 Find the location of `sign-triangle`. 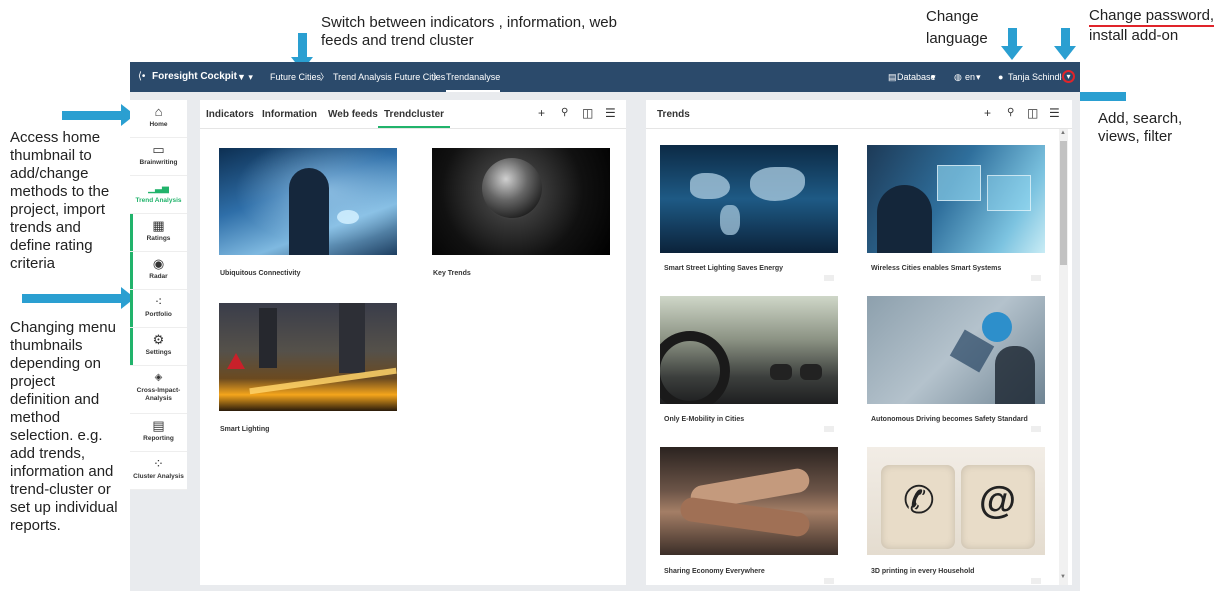

sign-triangle is located at coordinates (236, 361).